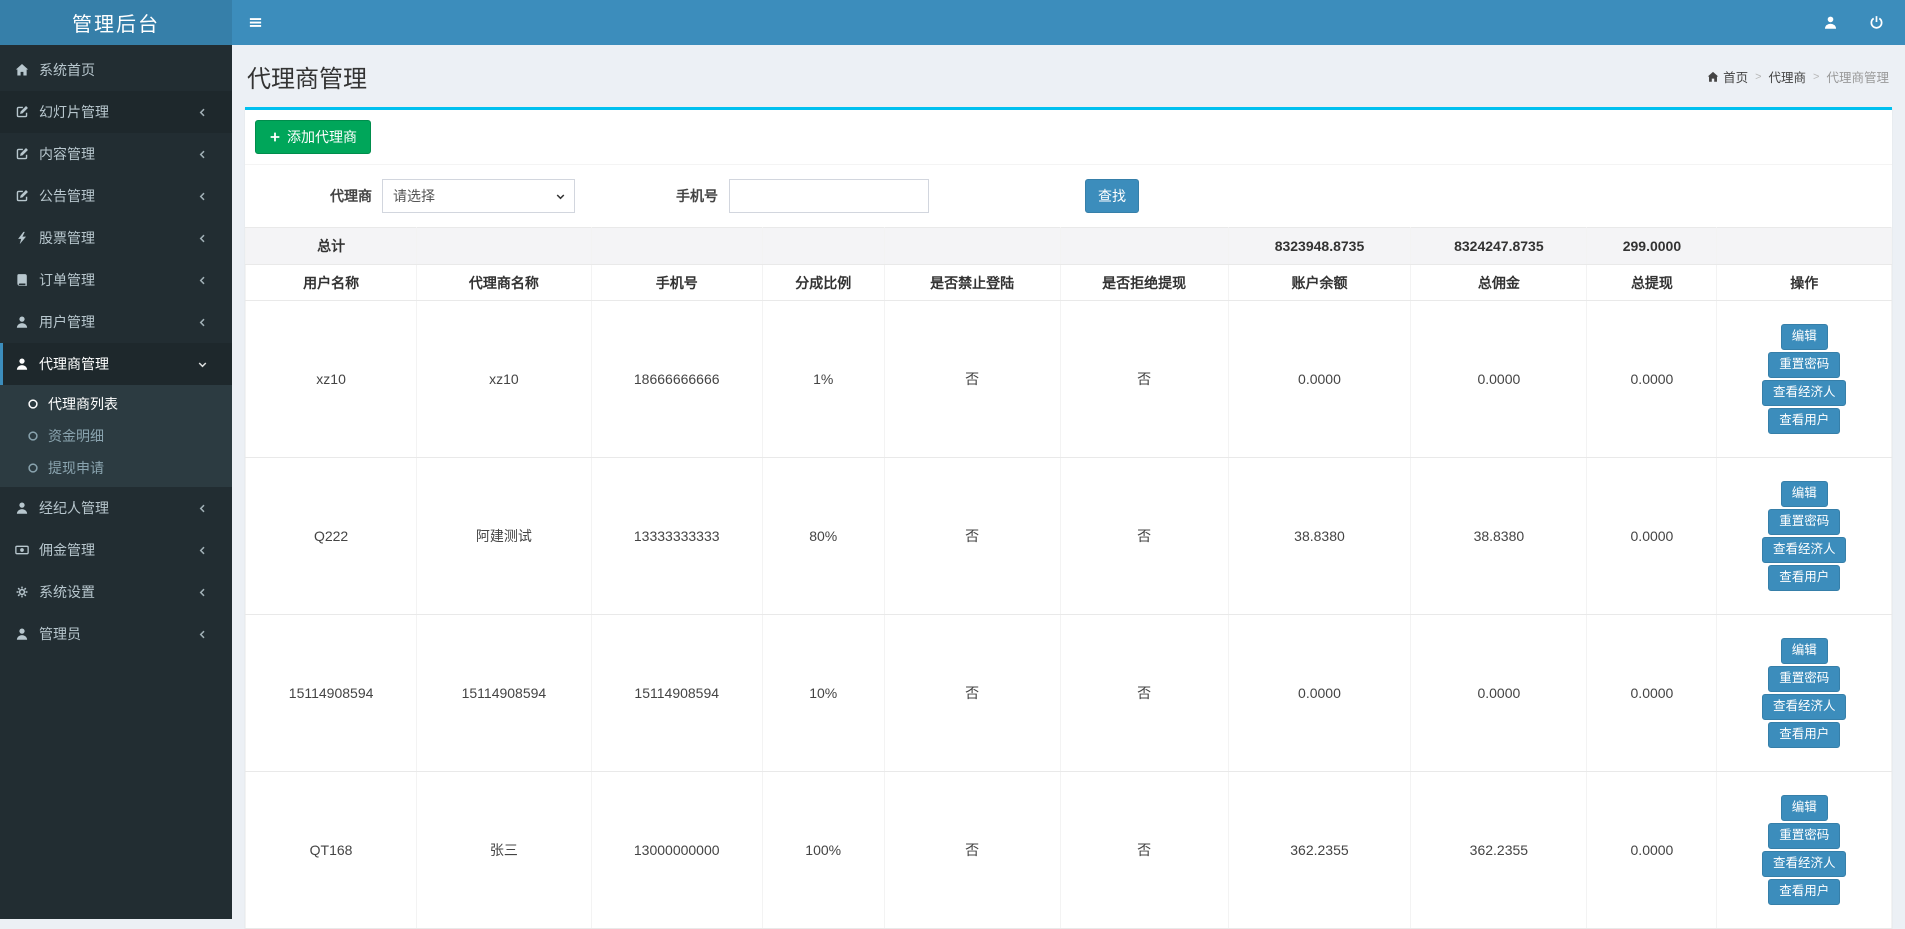  I want to click on phone-input, so click(829, 196).